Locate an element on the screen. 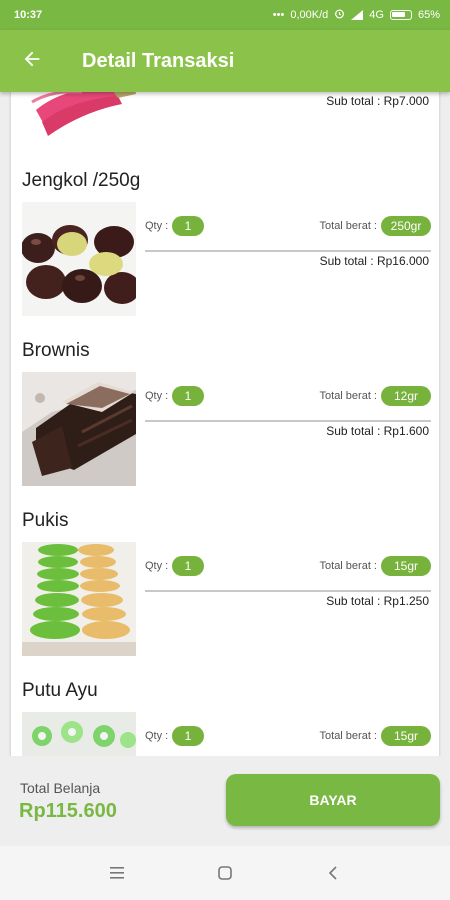  item-subtotal: Sub total : Rp1.250 is located at coordinates (377, 601).